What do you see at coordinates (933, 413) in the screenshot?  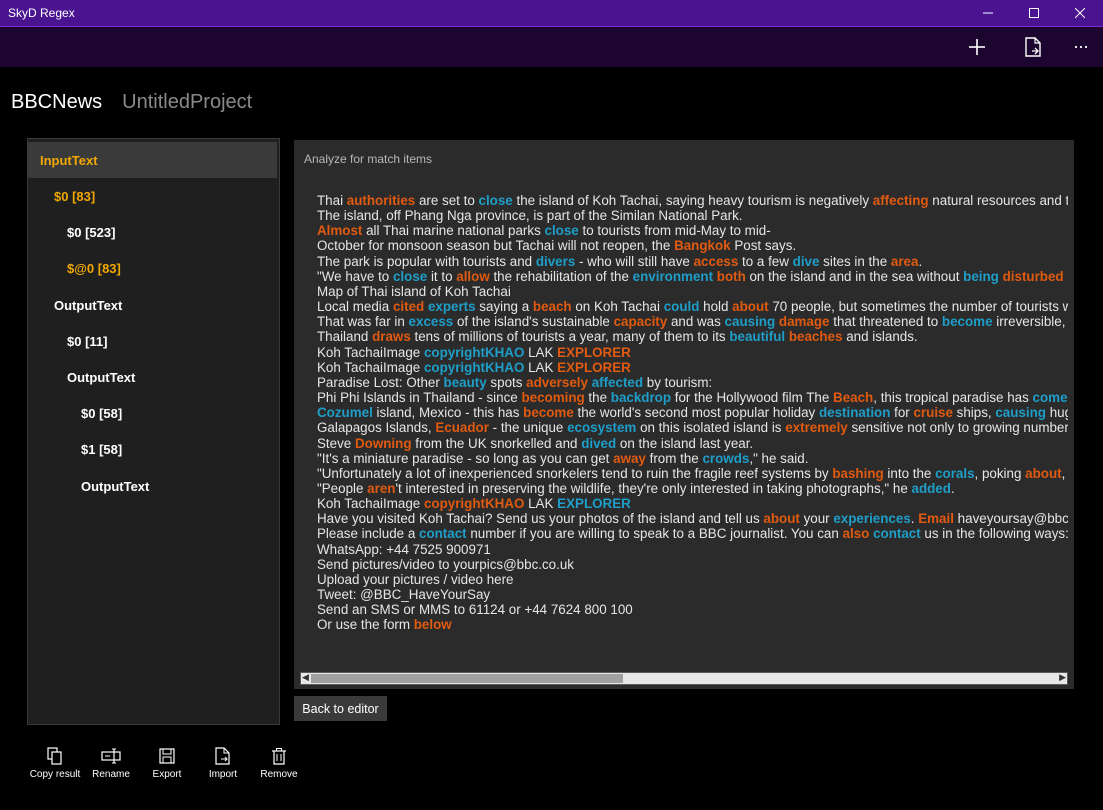 I see `match-highlight: cruise` at bounding box center [933, 413].